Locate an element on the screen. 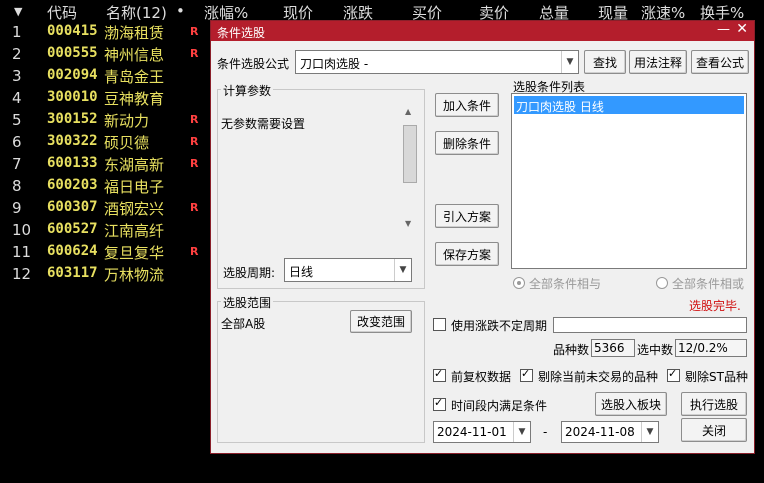  execute-select-button: 执行选股 is located at coordinates (714, 404).